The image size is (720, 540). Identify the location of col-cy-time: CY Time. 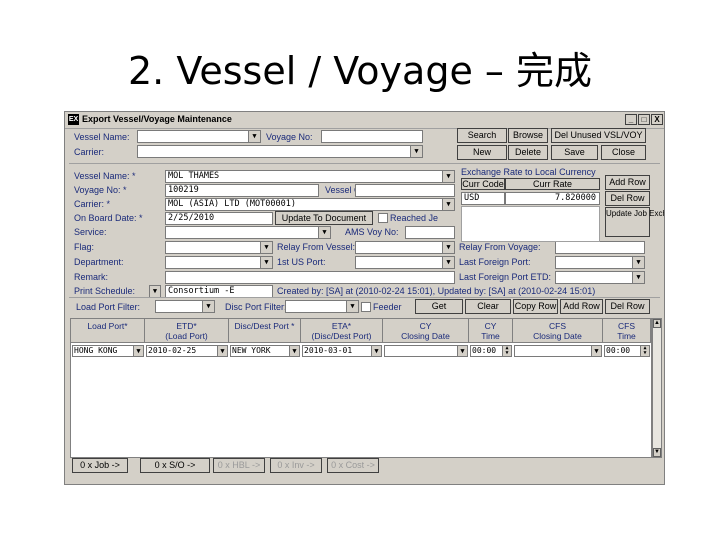
(491, 331).